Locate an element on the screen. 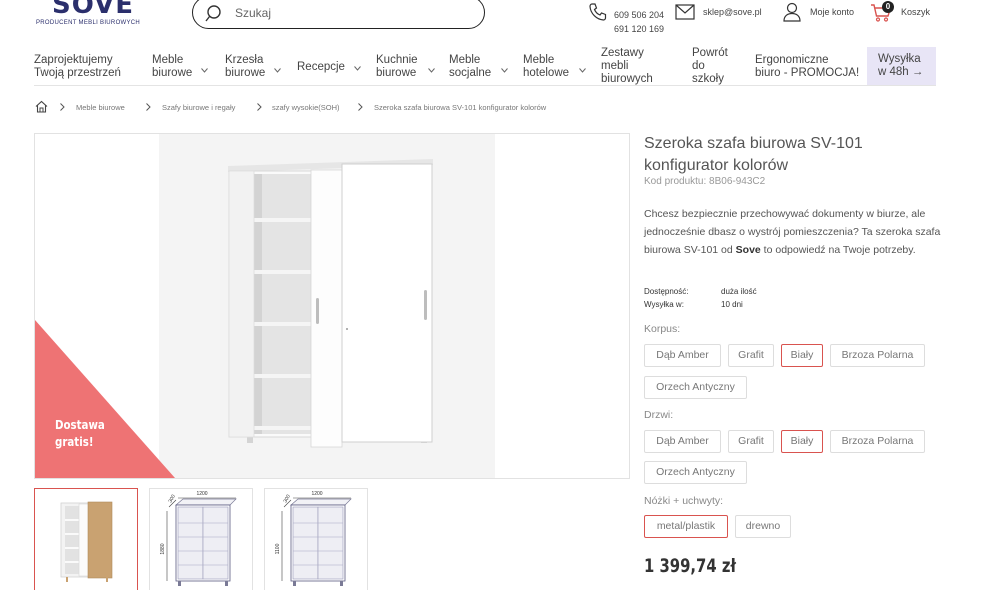 Image resolution: width=1000 pixels, height=590 pixels. height-dimension-label: 1880 is located at coordinates (163, 548).